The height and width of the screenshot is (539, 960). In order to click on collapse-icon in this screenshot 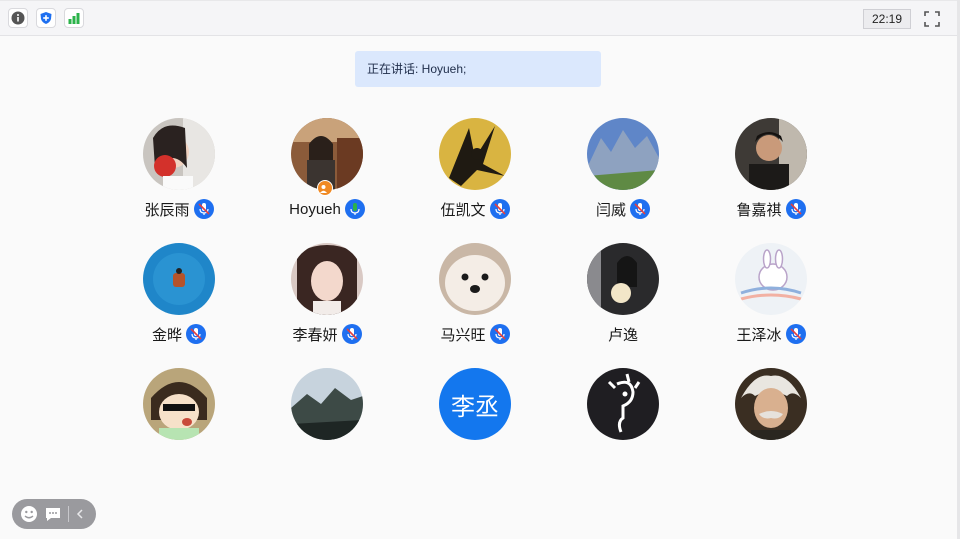, I will do `click(80, 514)`.